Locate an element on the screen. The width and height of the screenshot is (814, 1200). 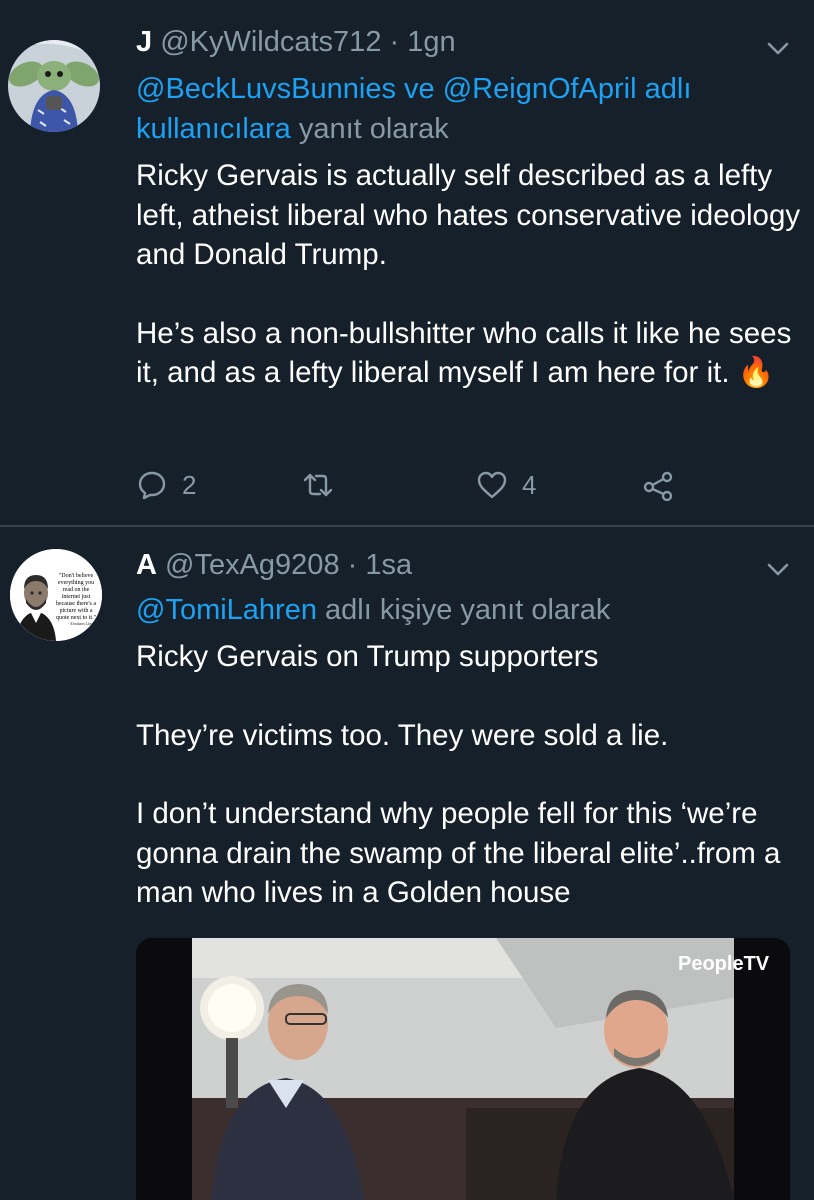
display-name: A is located at coordinates (146, 565).